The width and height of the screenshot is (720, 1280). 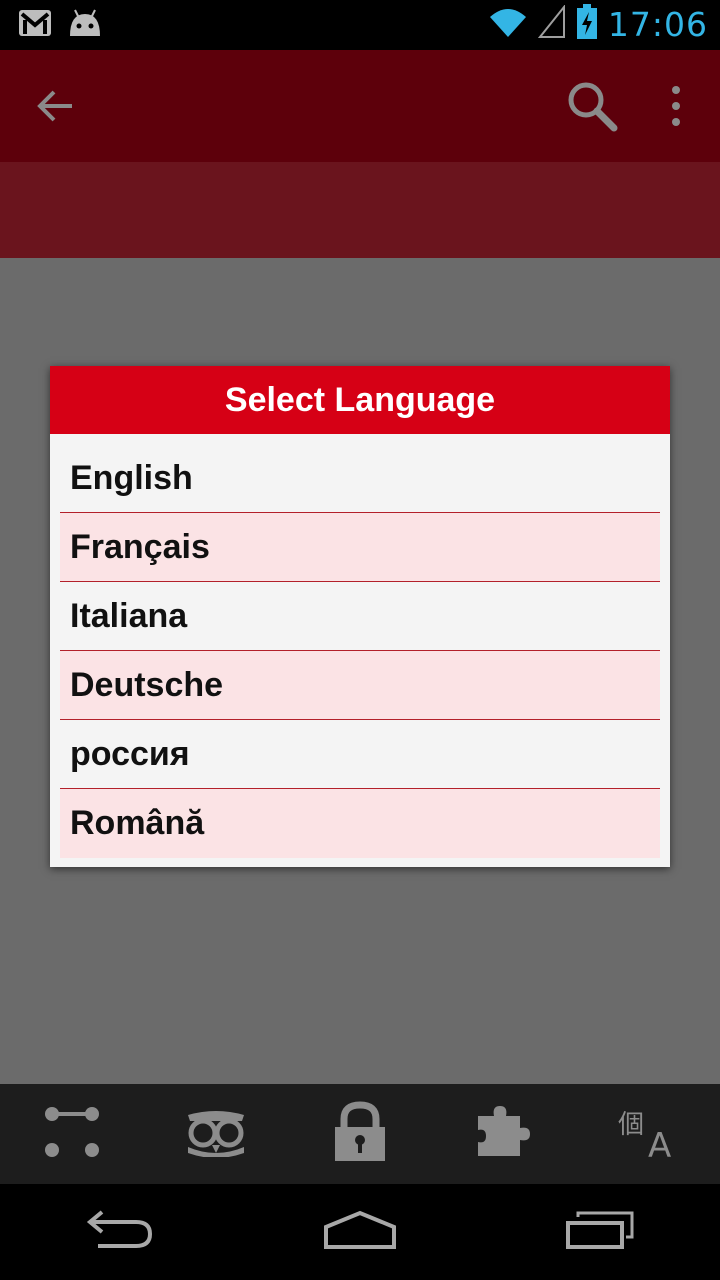 I want to click on language-option-german: Deutsche, so click(x=360, y=685).